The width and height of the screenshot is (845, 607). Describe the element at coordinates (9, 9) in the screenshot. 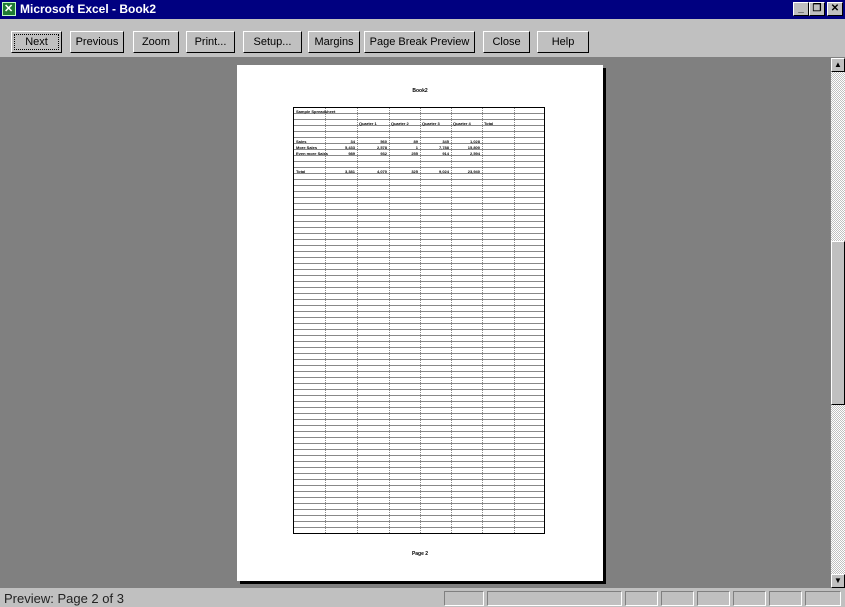

I see `excel-icon` at that location.